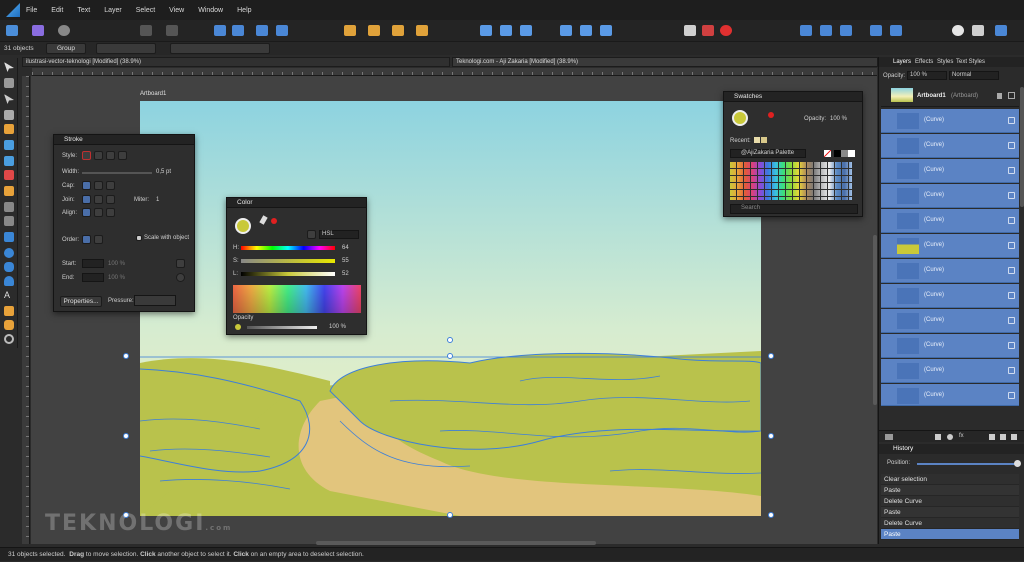 The height and width of the screenshot is (562, 1024). I want to click on miter-value: 1, so click(157, 200).